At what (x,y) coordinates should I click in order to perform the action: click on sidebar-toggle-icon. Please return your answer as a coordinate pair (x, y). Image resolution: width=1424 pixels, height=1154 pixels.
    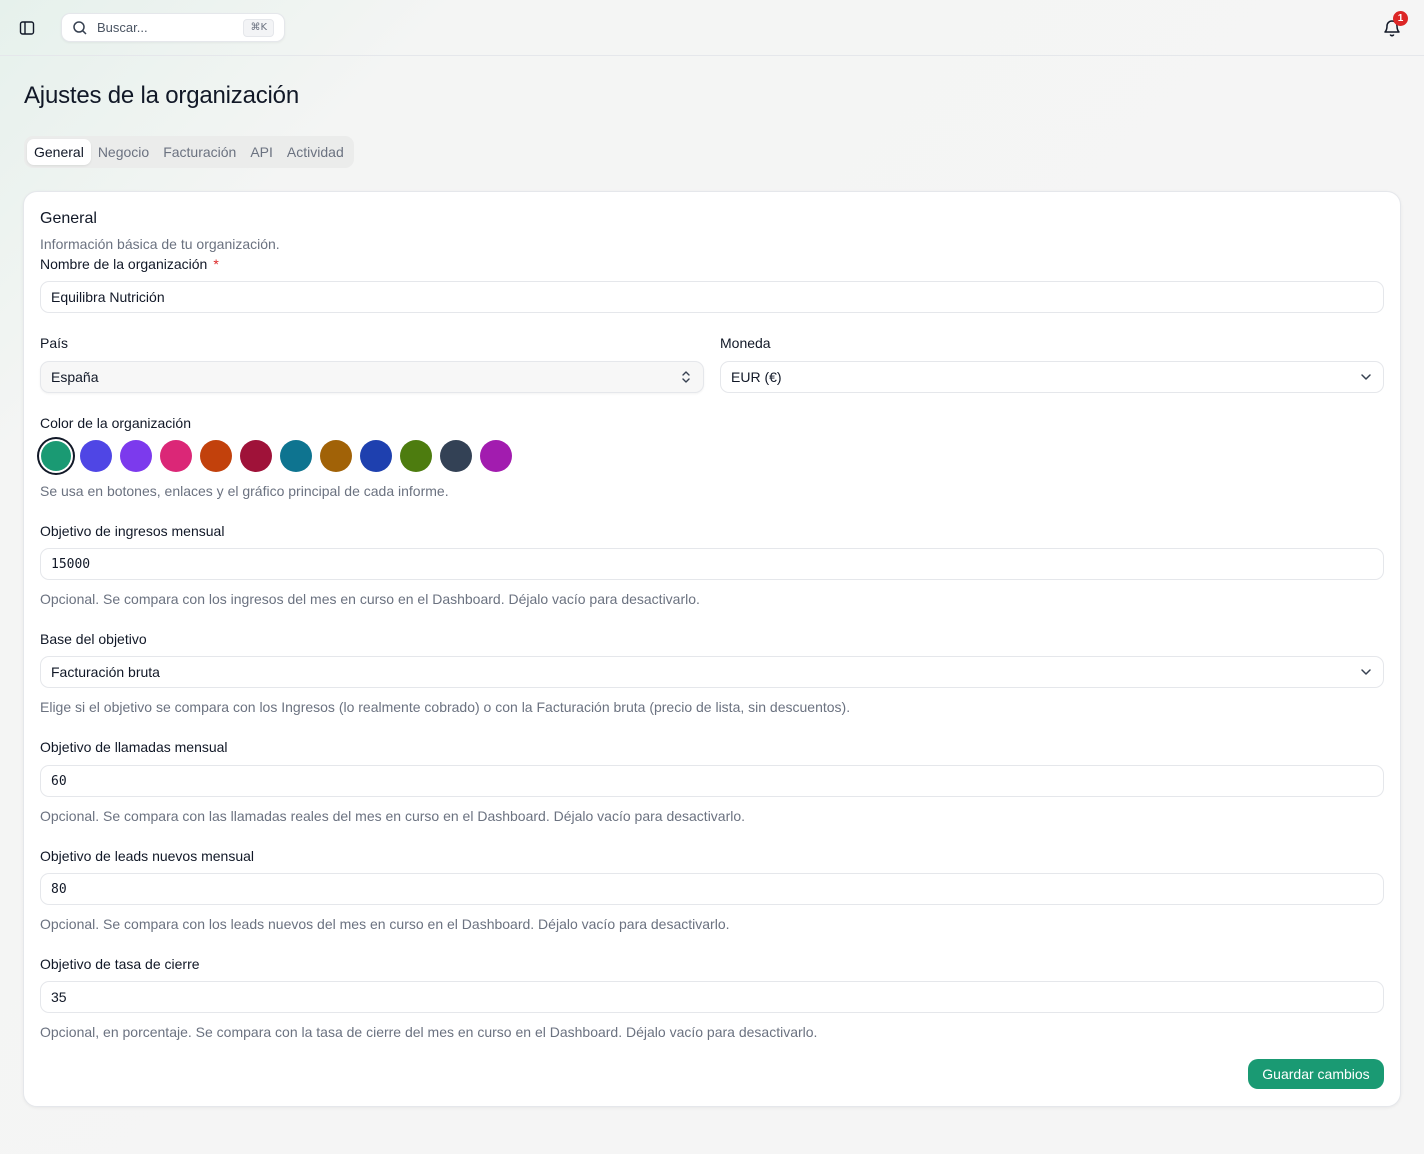
    Looking at the image, I should click on (27, 28).